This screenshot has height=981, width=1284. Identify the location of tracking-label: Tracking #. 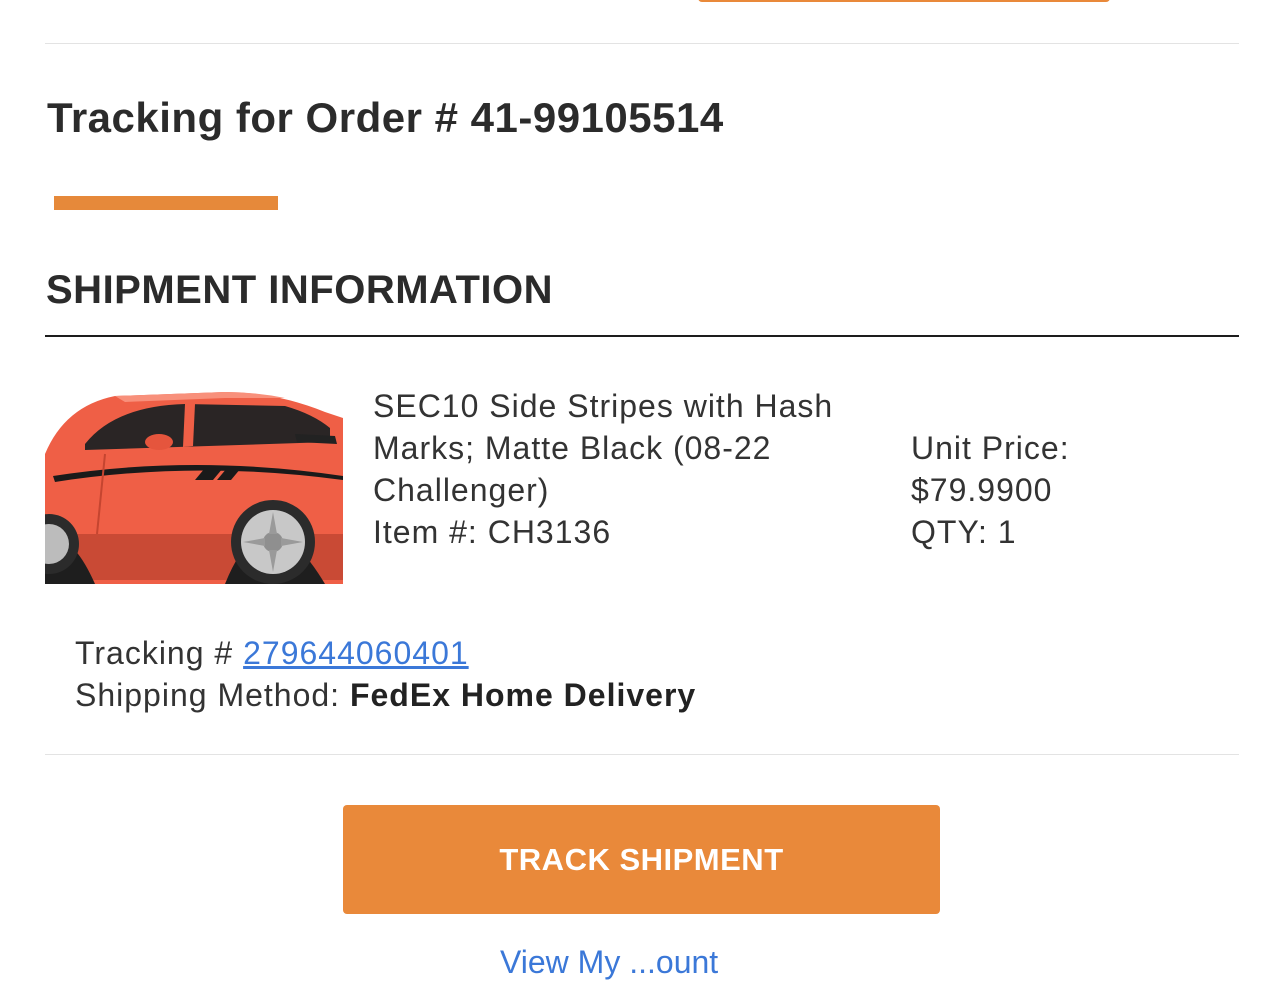
(154, 653).